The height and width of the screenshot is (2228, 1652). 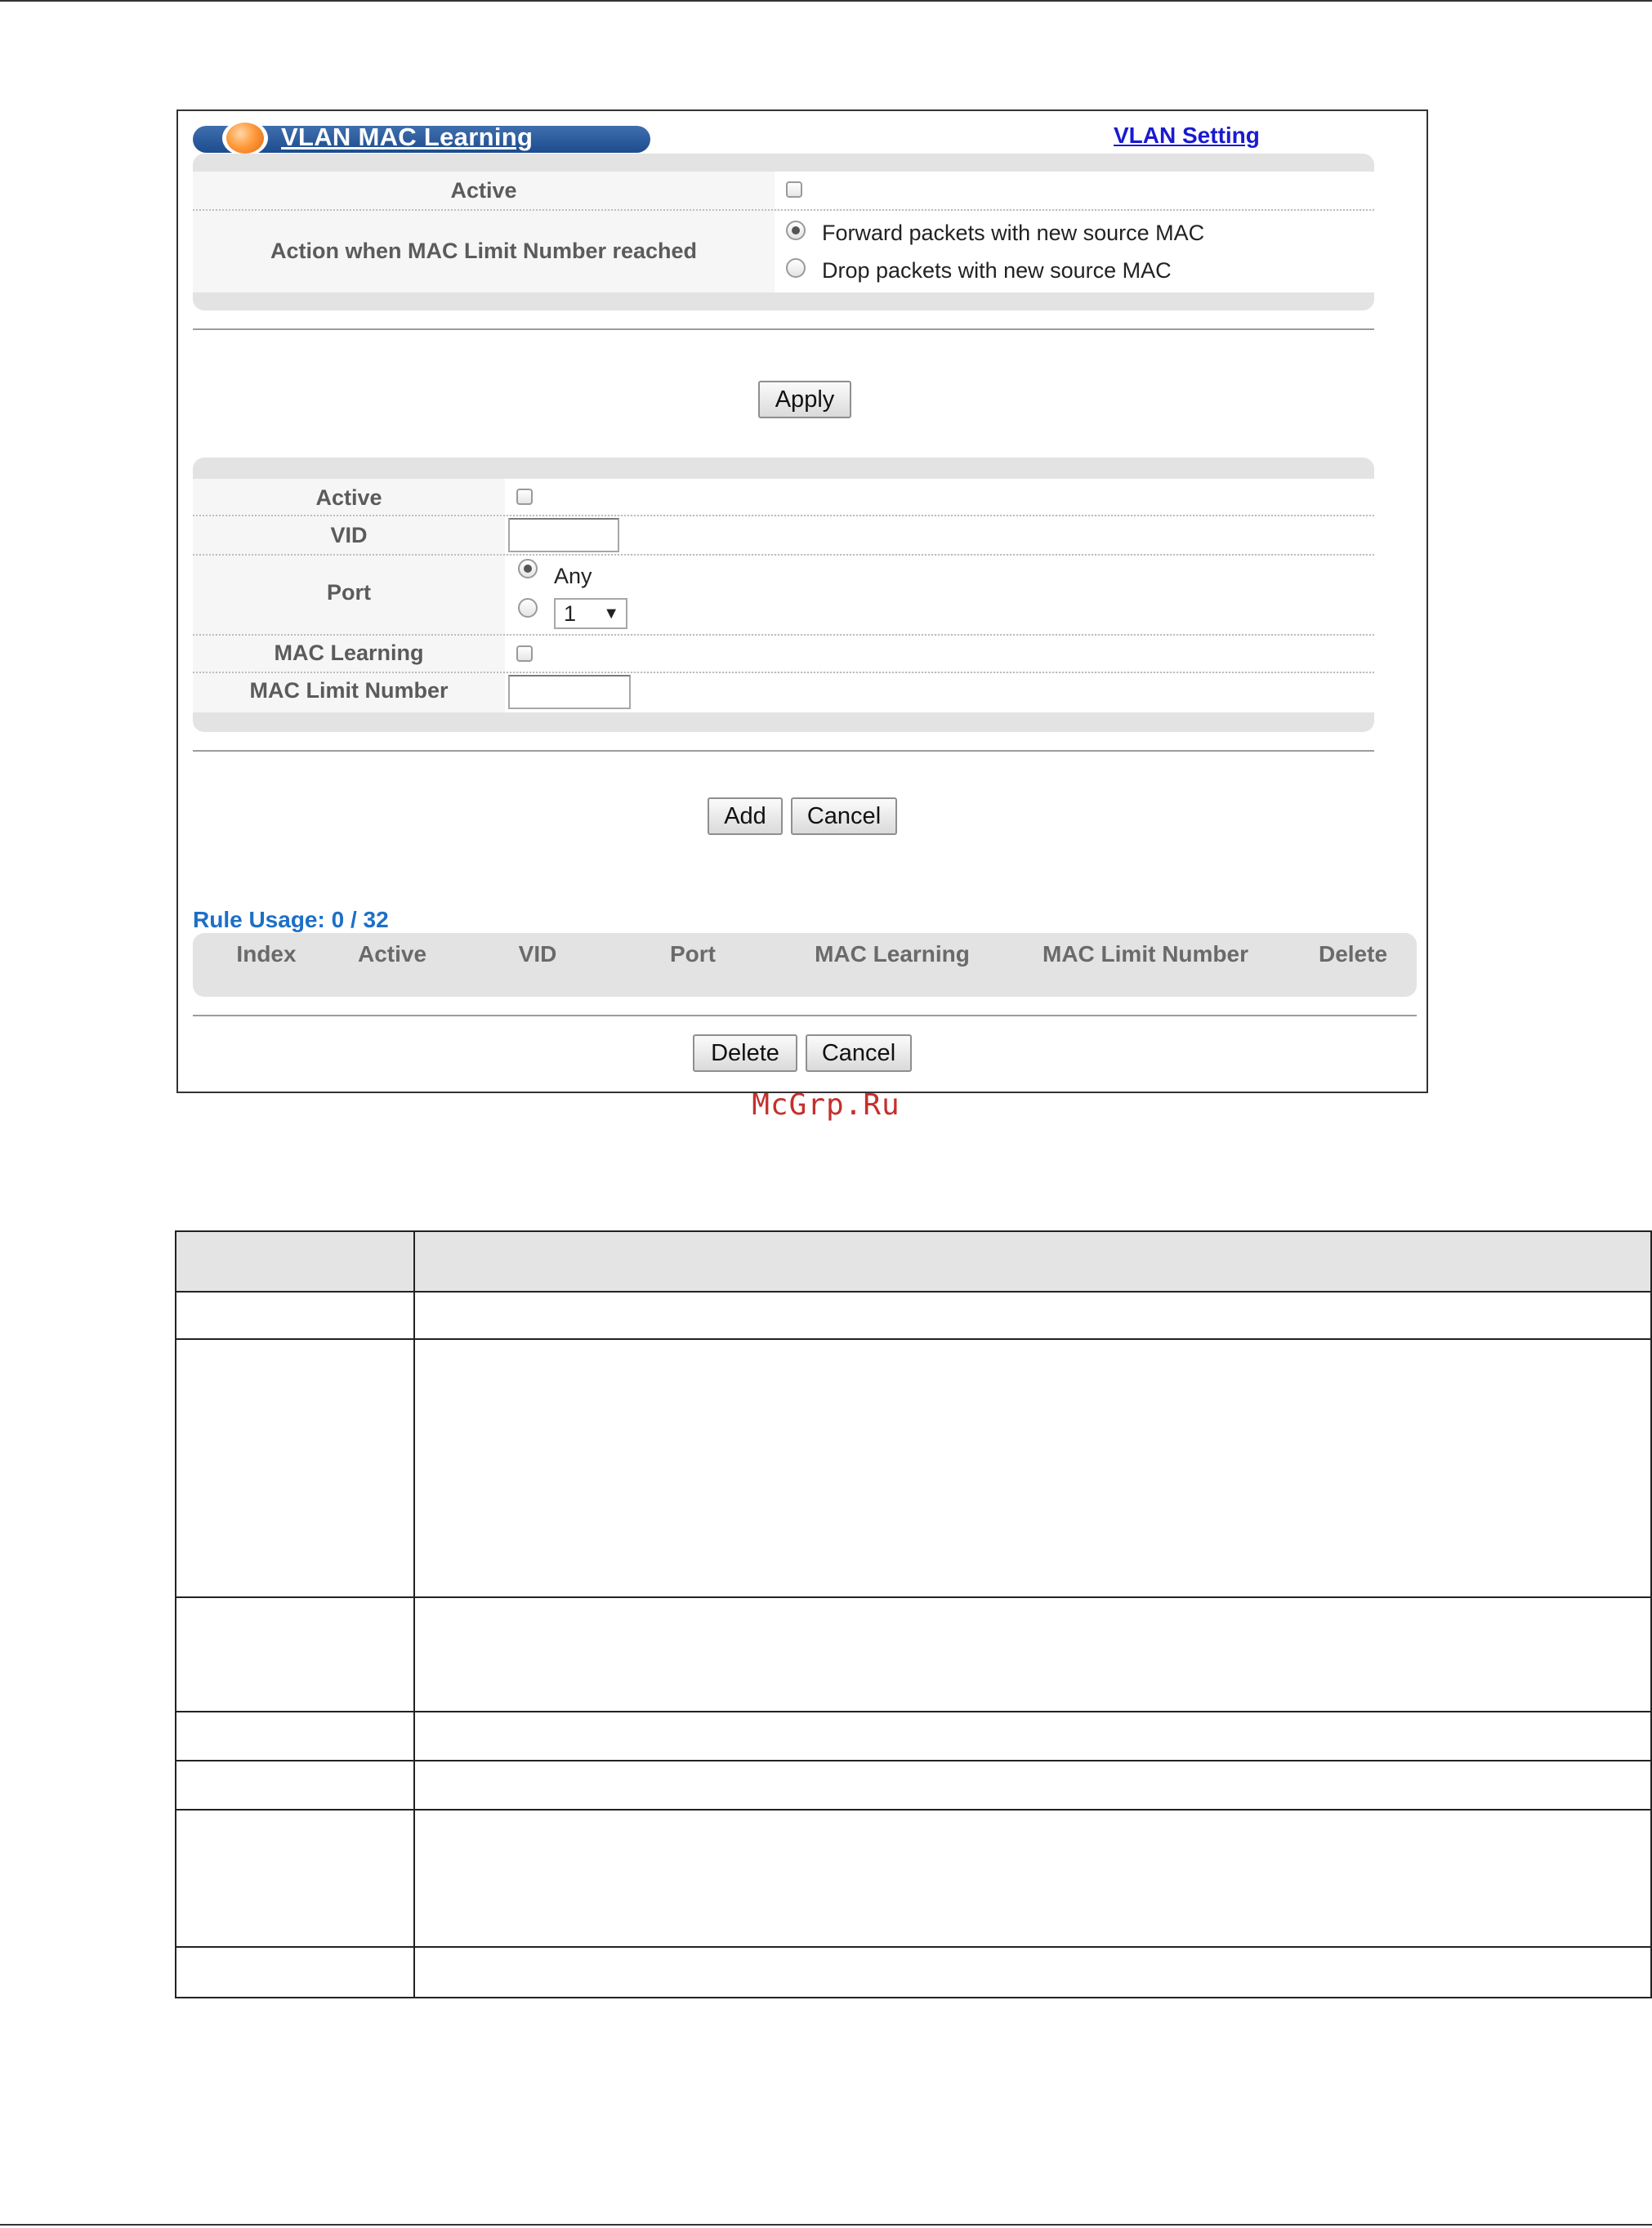 I want to click on port-select: 1 ▼, so click(x=590, y=613).